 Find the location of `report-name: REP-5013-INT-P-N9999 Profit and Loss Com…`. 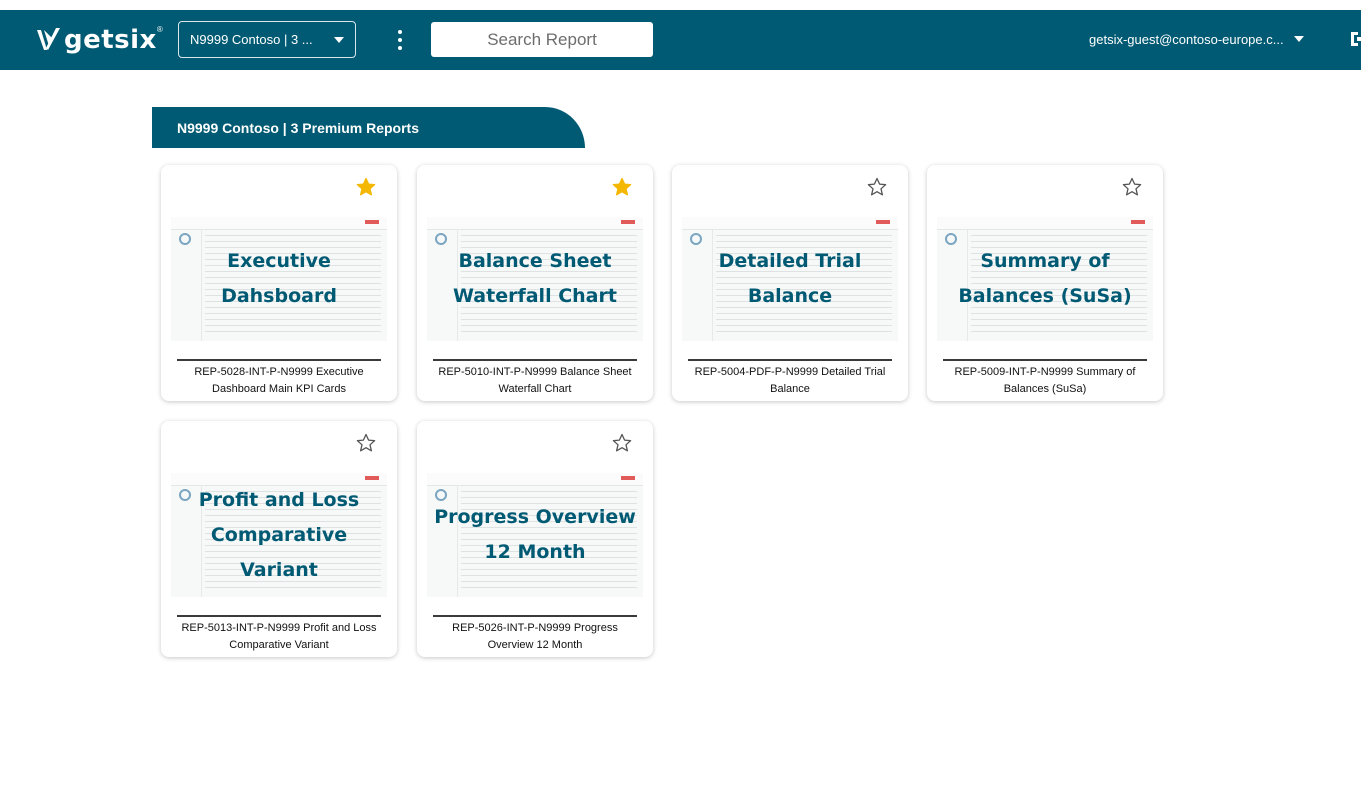

report-name: REP-5013-INT-P-N9999 Profit and Loss Com… is located at coordinates (279, 636).